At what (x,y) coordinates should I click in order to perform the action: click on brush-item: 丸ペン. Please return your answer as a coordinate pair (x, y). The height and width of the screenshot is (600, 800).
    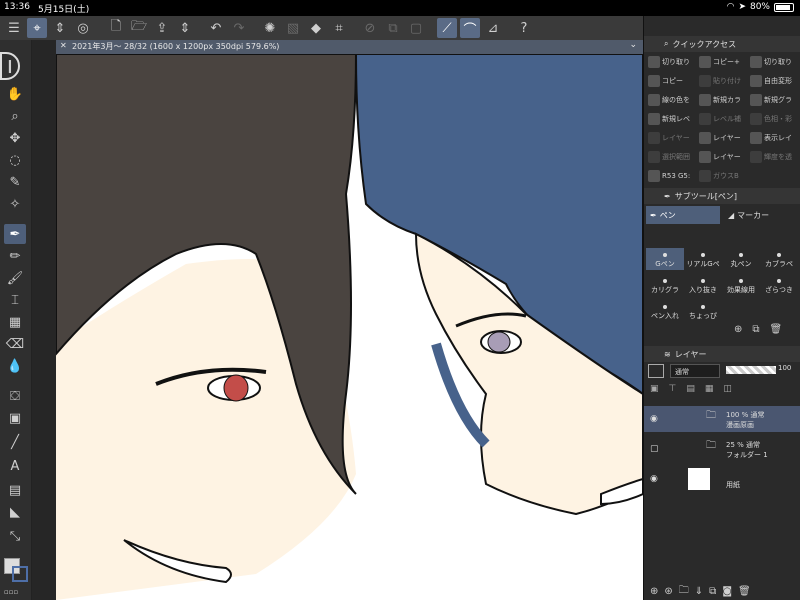
    Looking at the image, I should click on (741, 259).